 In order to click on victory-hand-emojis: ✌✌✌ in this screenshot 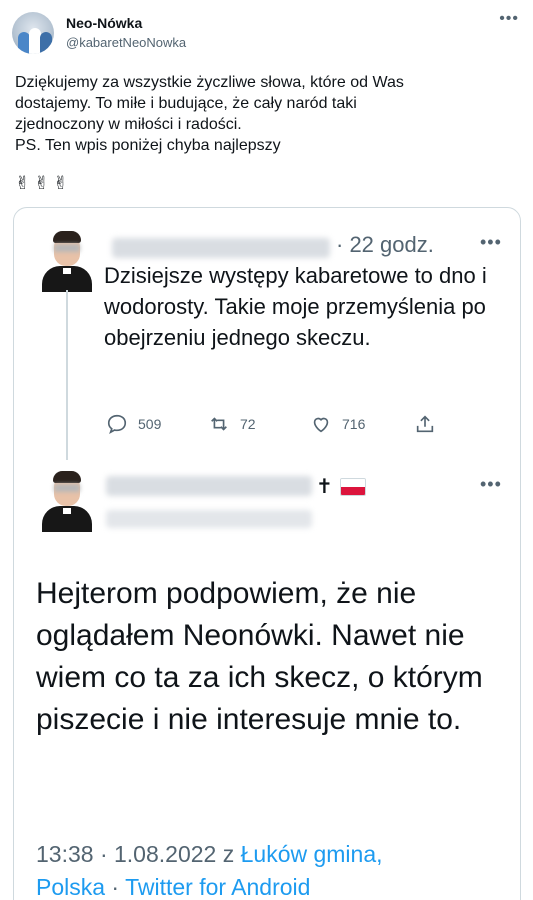, I will do `click(44, 183)`.